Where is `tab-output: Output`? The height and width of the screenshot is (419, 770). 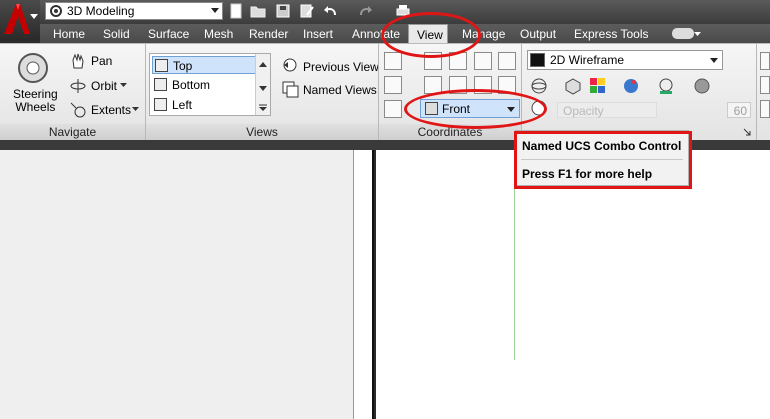
tab-output: Output is located at coordinates (538, 34).